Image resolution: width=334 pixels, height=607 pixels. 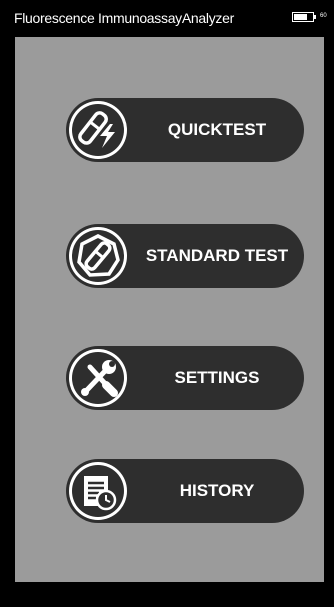 I want to click on bottom-bar, so click(x=167, y=594).